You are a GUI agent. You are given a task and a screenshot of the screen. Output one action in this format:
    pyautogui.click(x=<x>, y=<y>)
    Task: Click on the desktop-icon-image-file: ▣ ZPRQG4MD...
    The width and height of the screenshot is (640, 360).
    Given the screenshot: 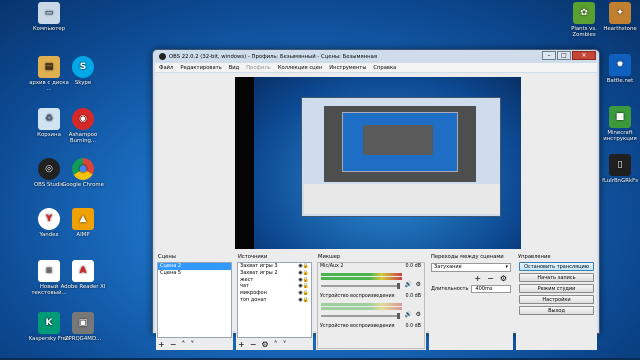 What is the action you would take?
    pyautogui.click(x=83, y=327)
    